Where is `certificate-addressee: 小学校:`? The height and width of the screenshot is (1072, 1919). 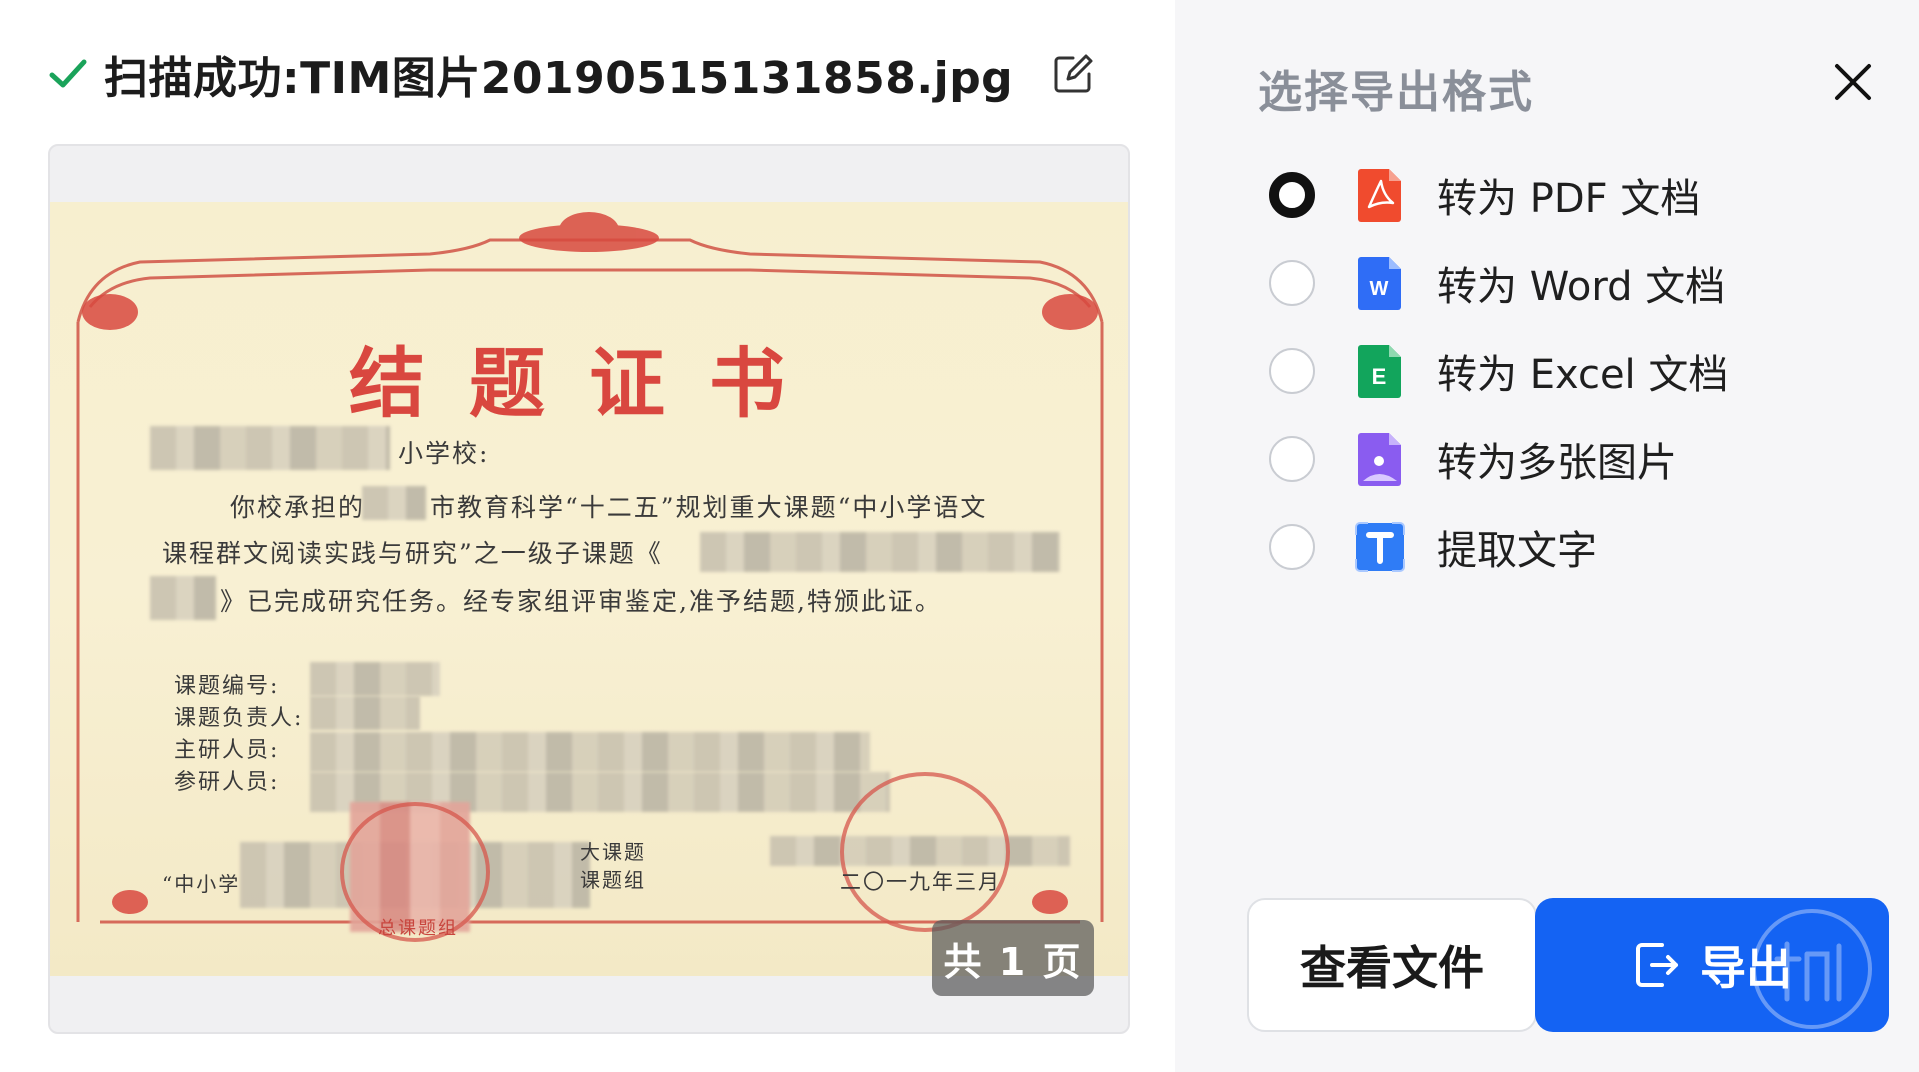 certificate-addressee: 小学校: is located at coordinates (444, 453).